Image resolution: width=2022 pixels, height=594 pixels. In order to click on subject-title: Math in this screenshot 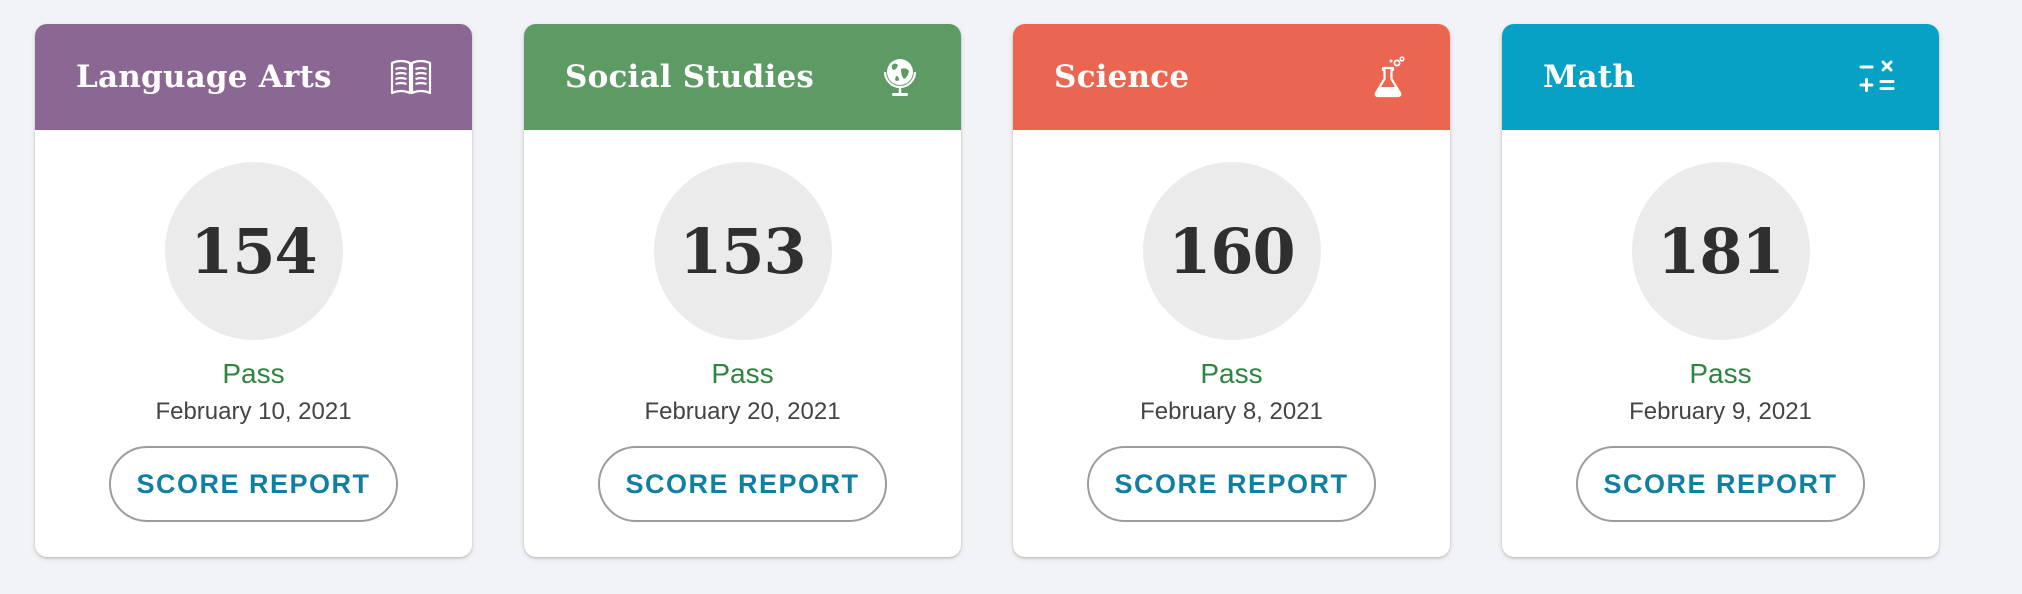, I will do `click(1589, 77)`.